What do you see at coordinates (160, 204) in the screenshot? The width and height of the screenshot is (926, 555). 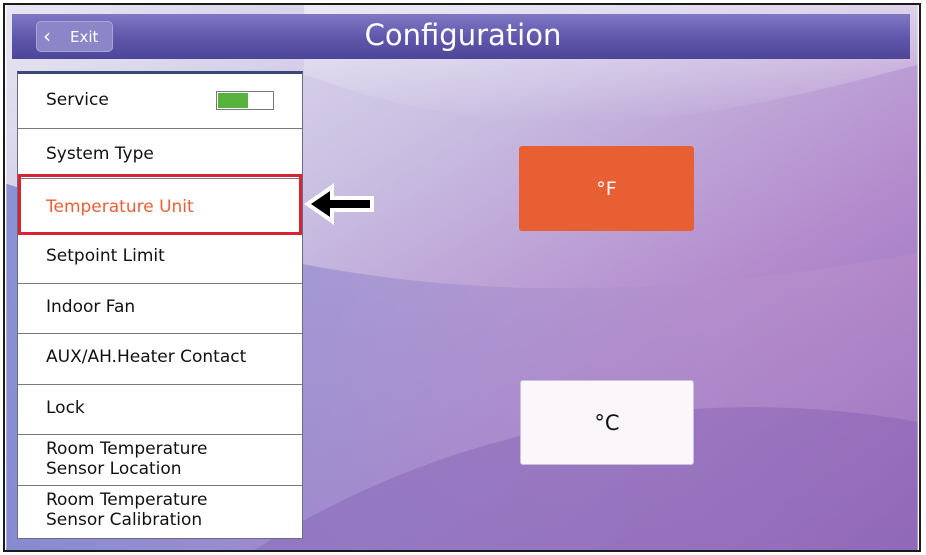 I see `selection-highlight` at bounding box center [160, 204].